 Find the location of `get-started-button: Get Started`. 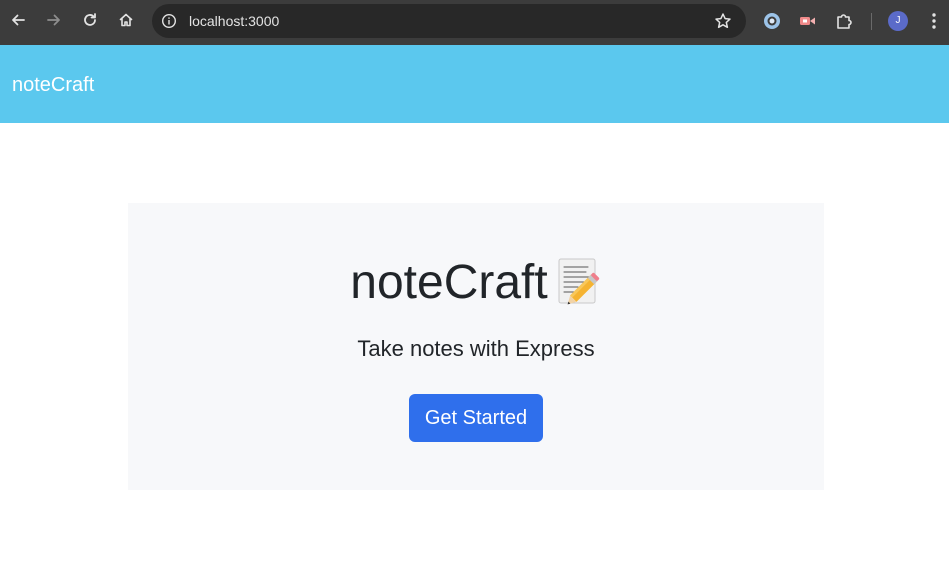

get-started-button: Get Started is located at coordinates (476, 418).